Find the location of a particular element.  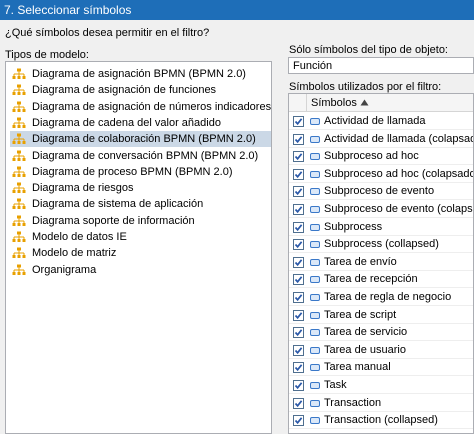

symbol-row: Tarea de script is located at coordinates (381, 315).